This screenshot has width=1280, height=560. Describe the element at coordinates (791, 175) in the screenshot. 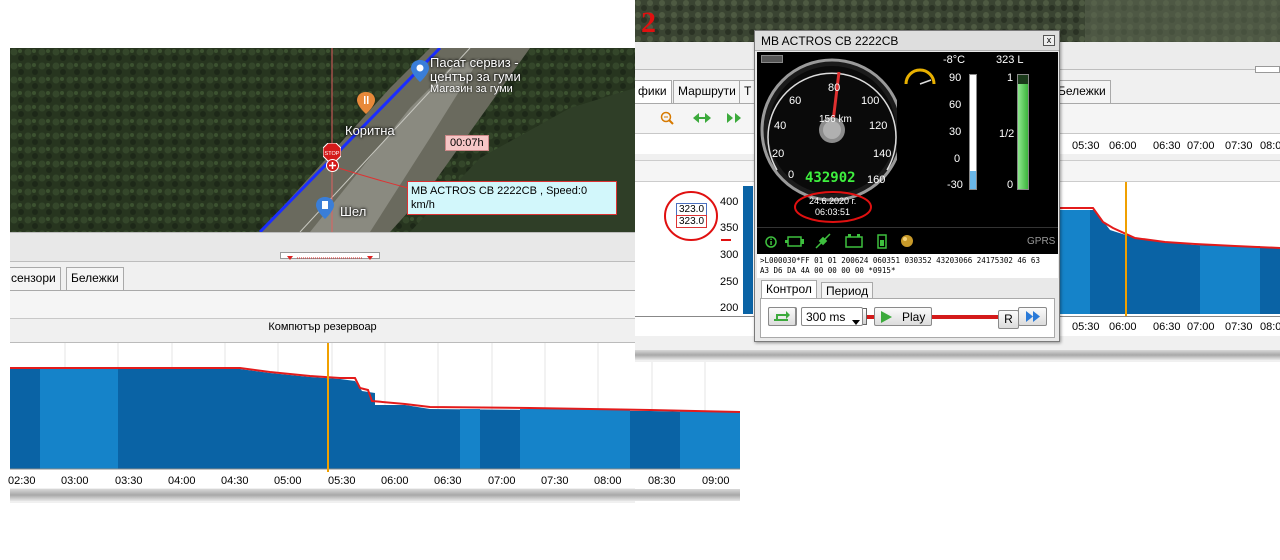

I see `speedo-tick: 0` at that location.